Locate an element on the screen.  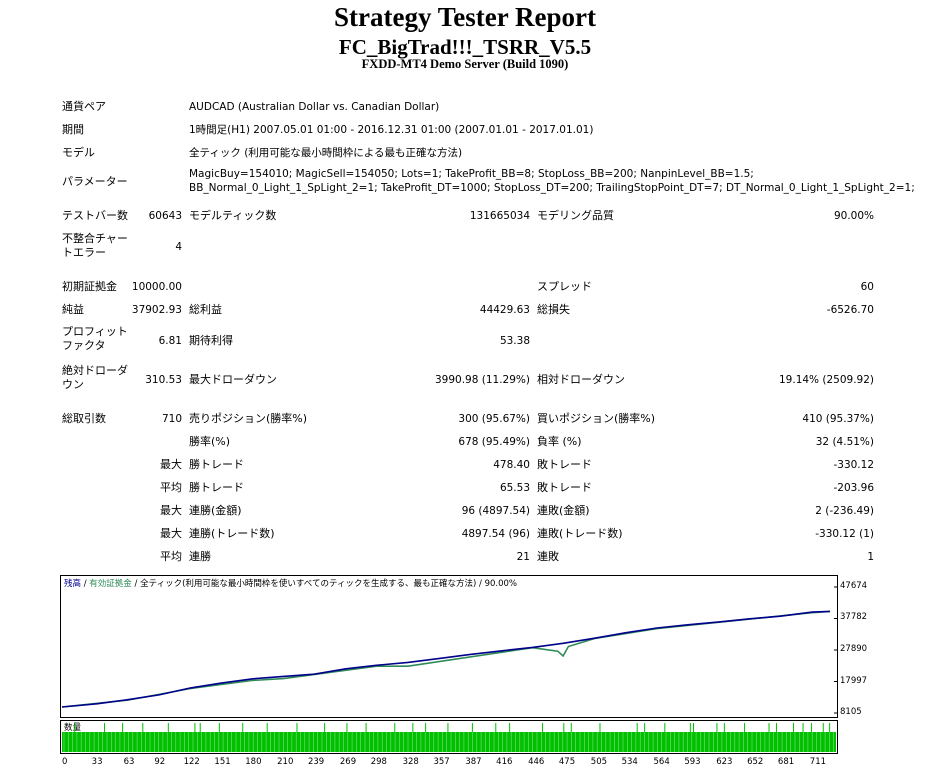
max-cons-loss-label: 連敗(トレード数) is located at coordinates (580, 533).